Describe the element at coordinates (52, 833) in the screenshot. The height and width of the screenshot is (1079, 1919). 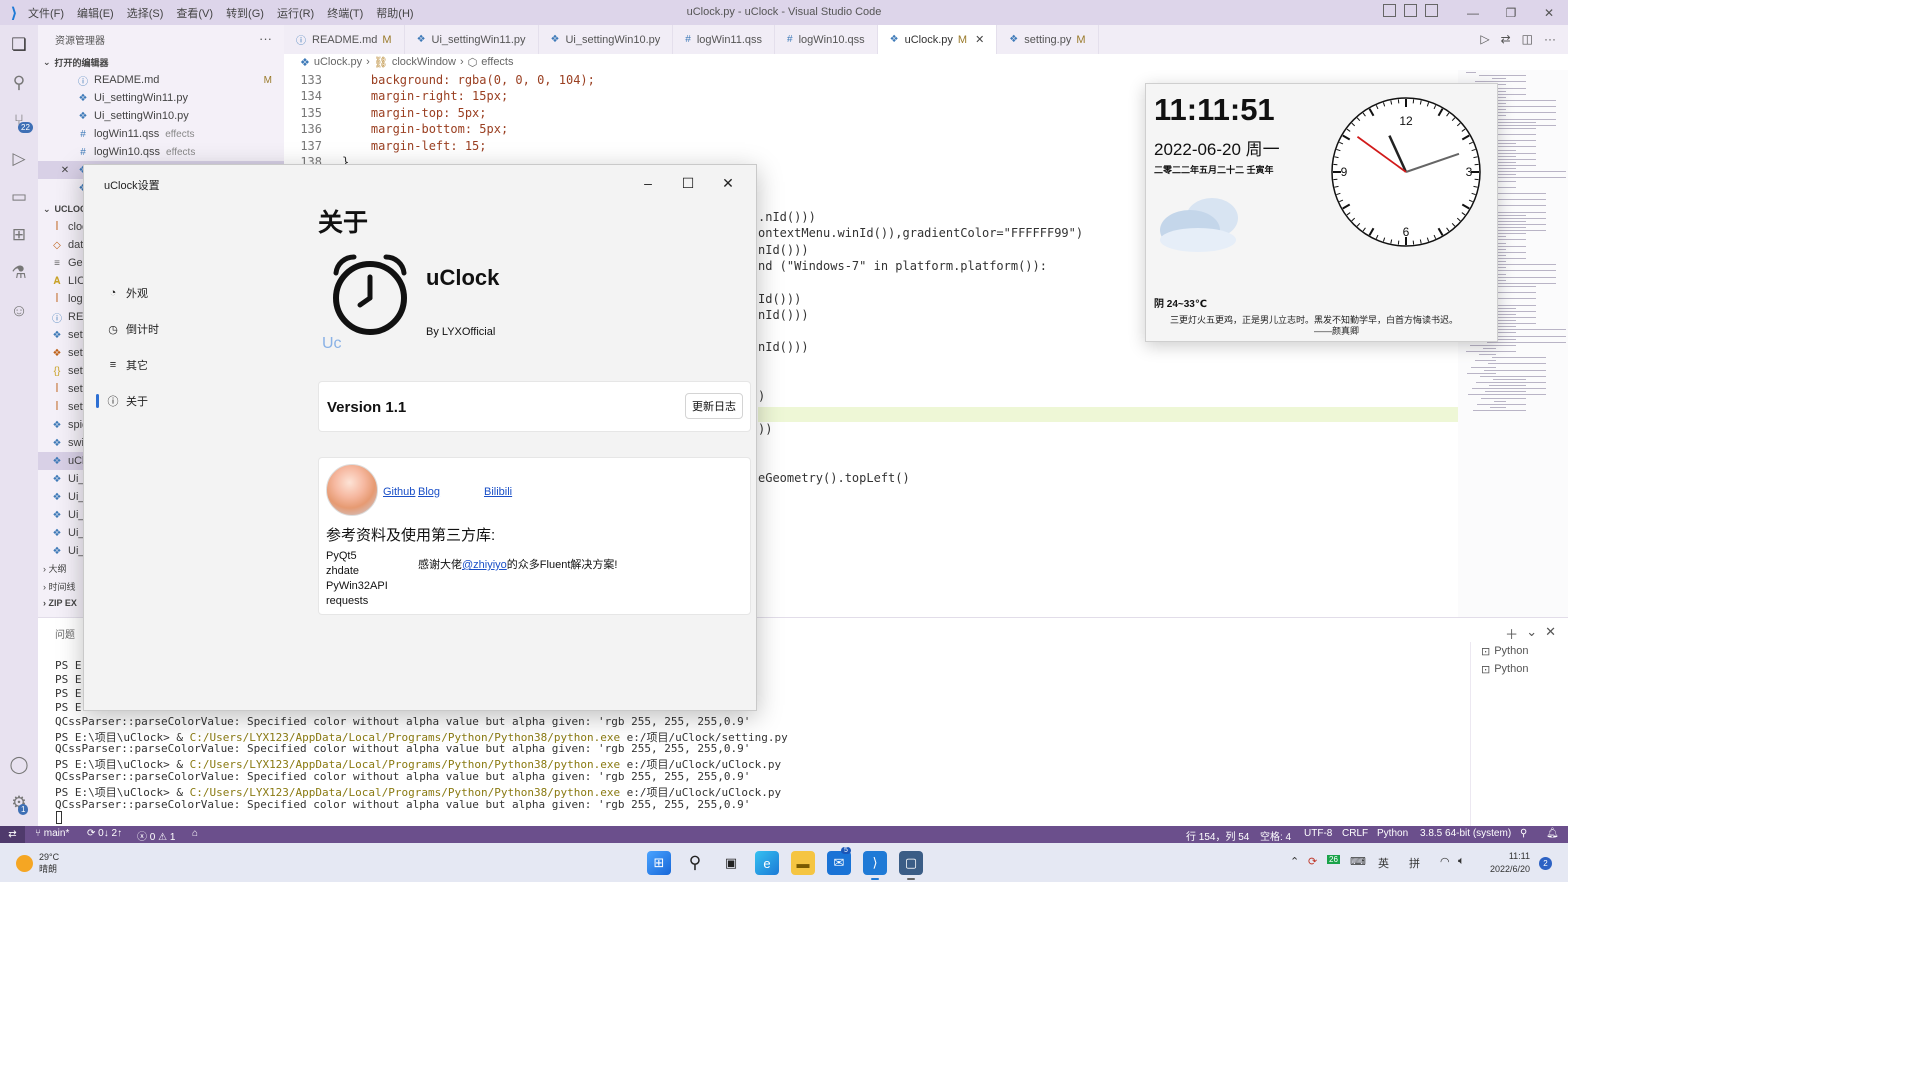
I see `branch-status: ⑂ main*` at that location.